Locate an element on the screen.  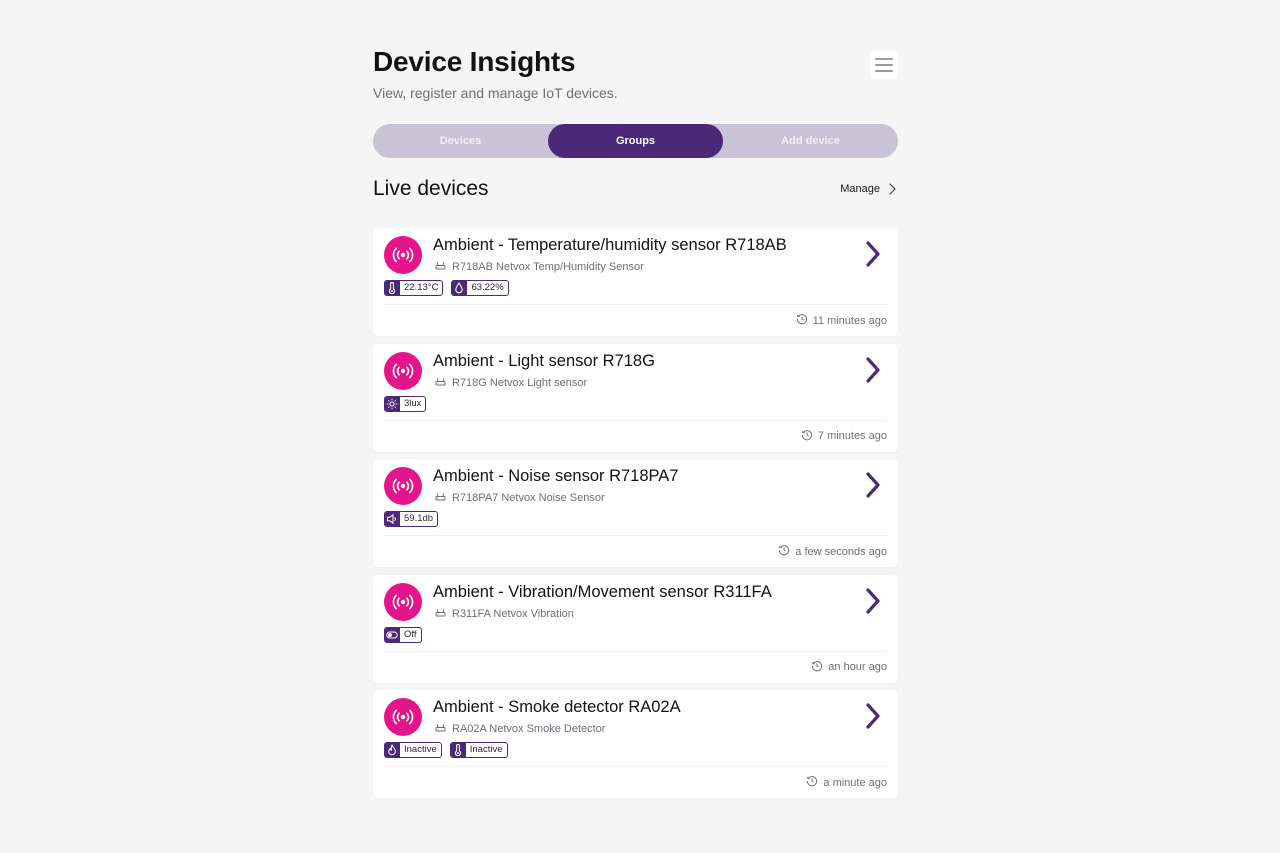
reading-badges: Off is located at coordinates (403, 634).